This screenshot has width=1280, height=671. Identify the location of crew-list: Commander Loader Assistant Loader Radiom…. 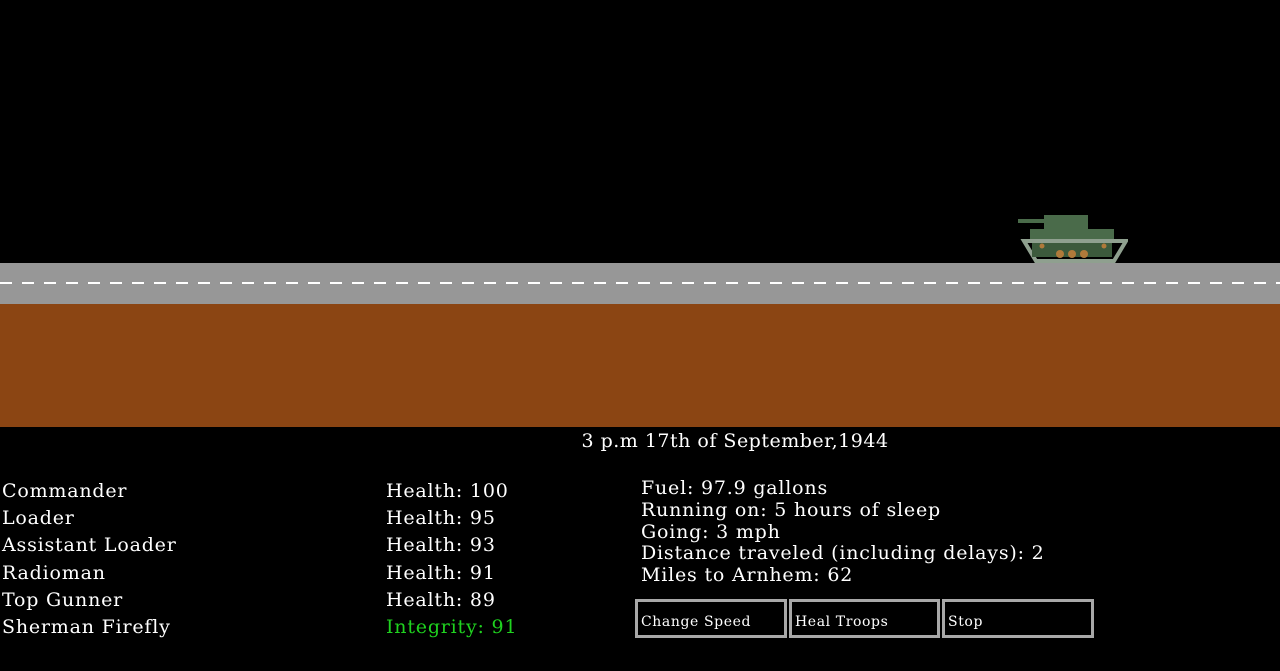
(89, 559).